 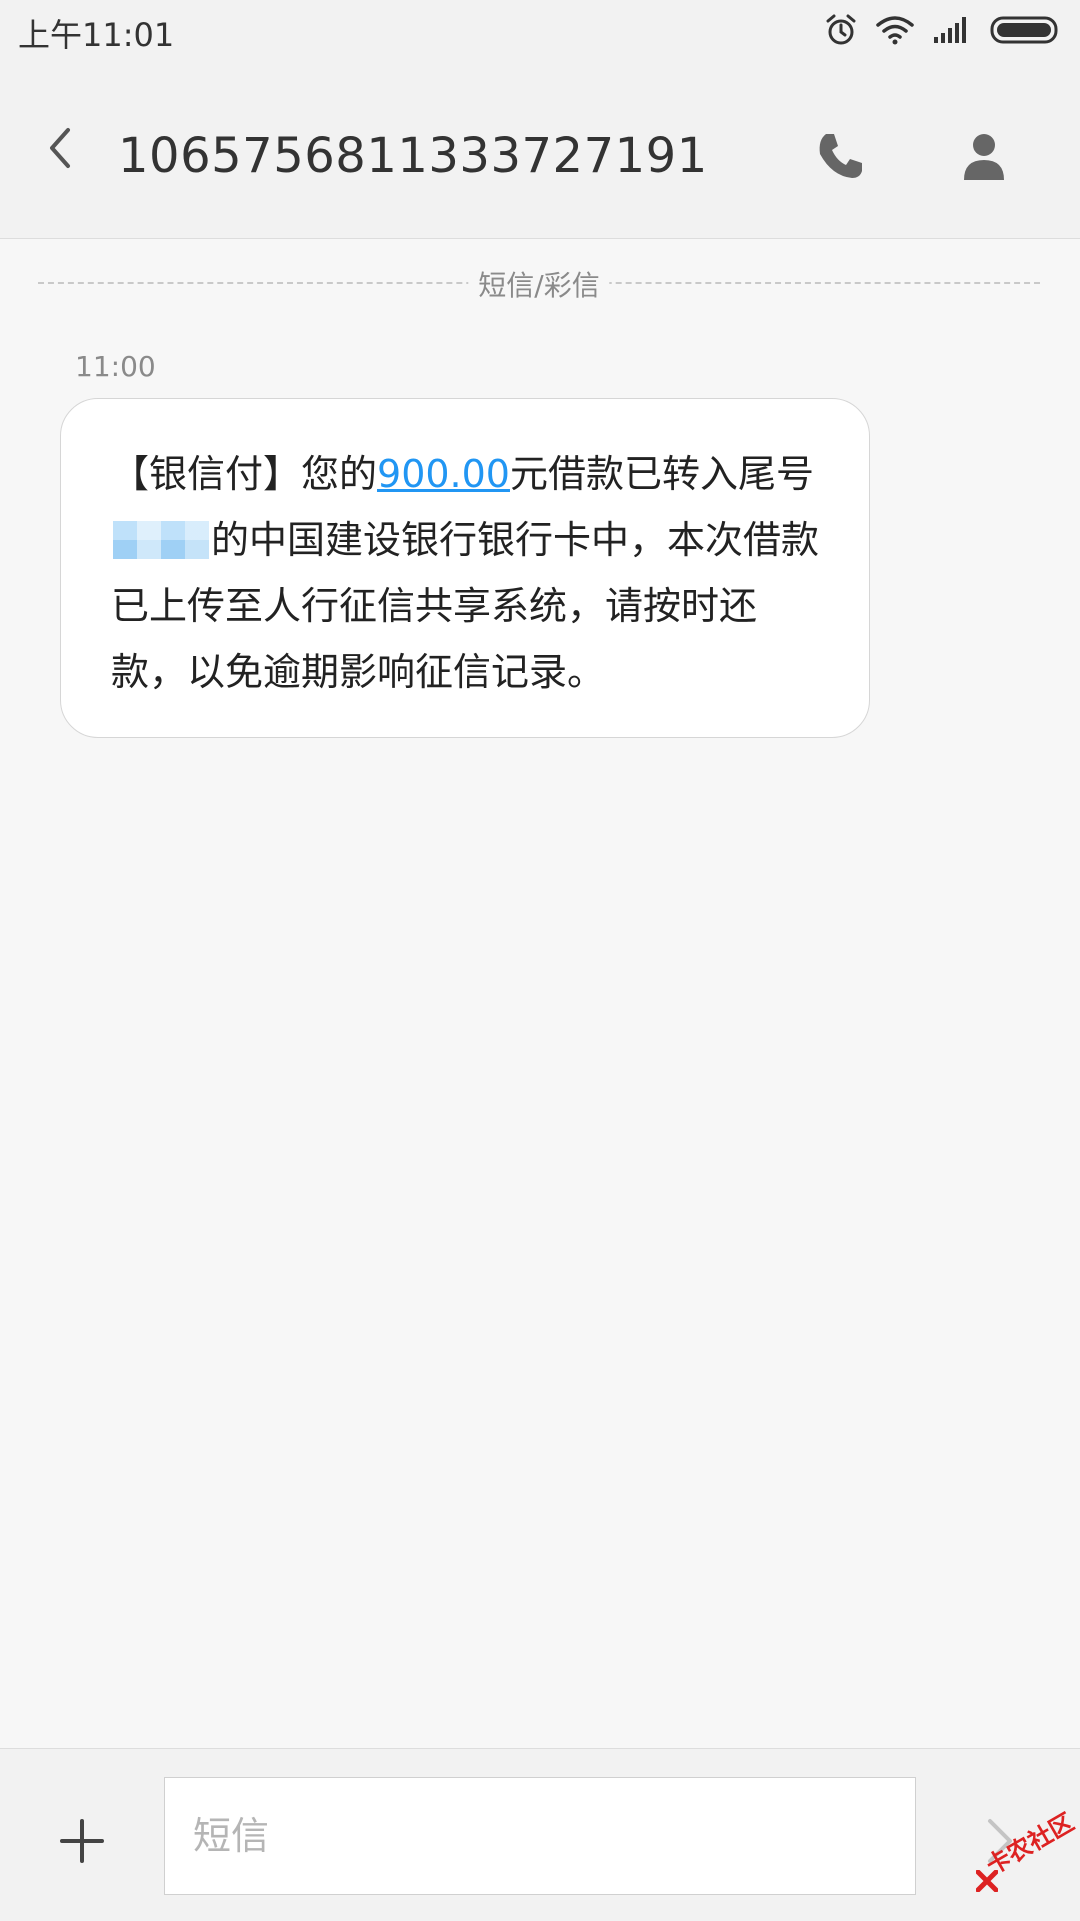 I want to click on contact-number: 1065756811333727191, so click(x=413, y=156).